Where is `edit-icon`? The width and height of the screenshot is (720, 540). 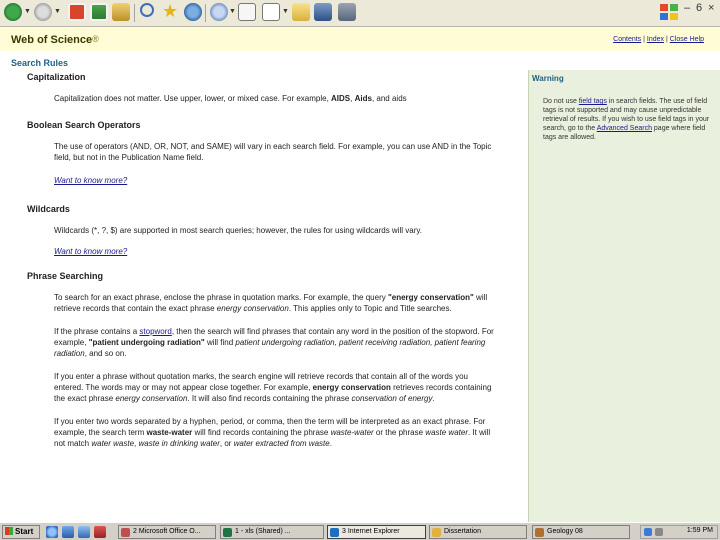
edit-icon is located at coordinates (271, 12).